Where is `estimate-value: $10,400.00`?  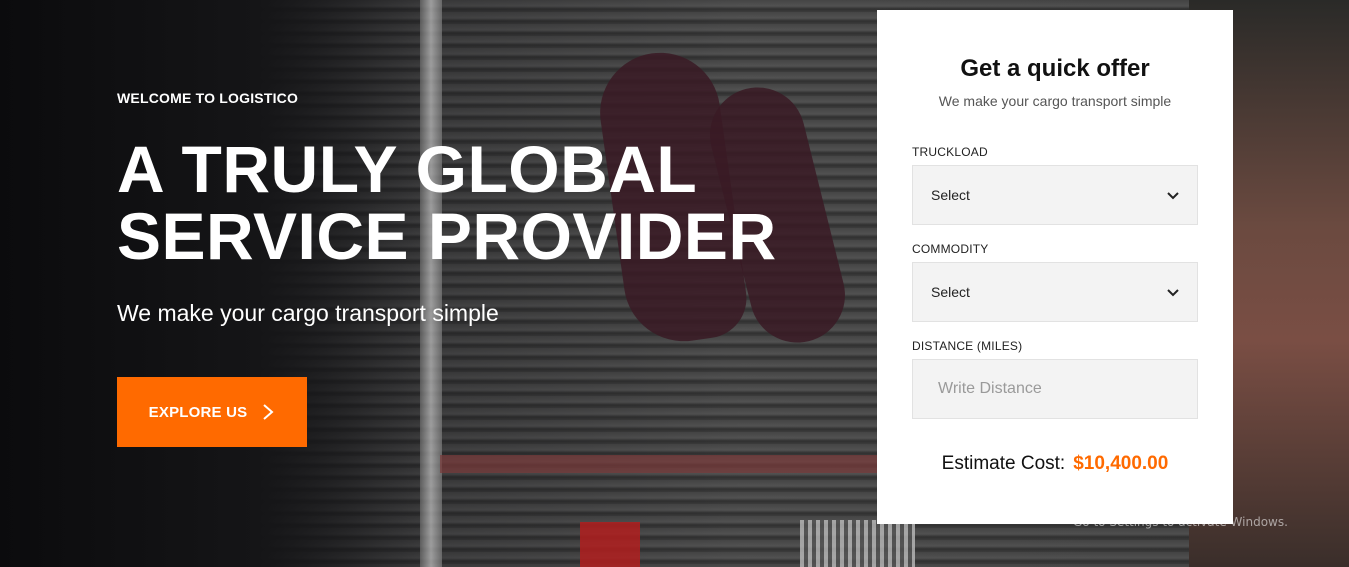
estimate-value: $10,400.00 is located at coordinates (1121, 463).